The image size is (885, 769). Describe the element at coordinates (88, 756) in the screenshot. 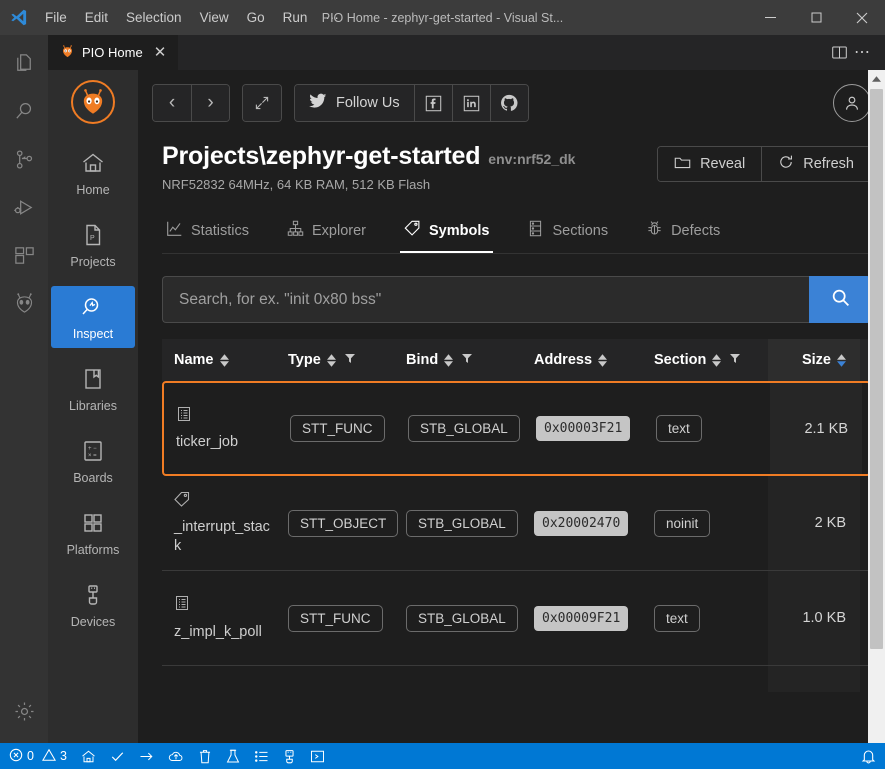

I see `pio-home-button` at that location.